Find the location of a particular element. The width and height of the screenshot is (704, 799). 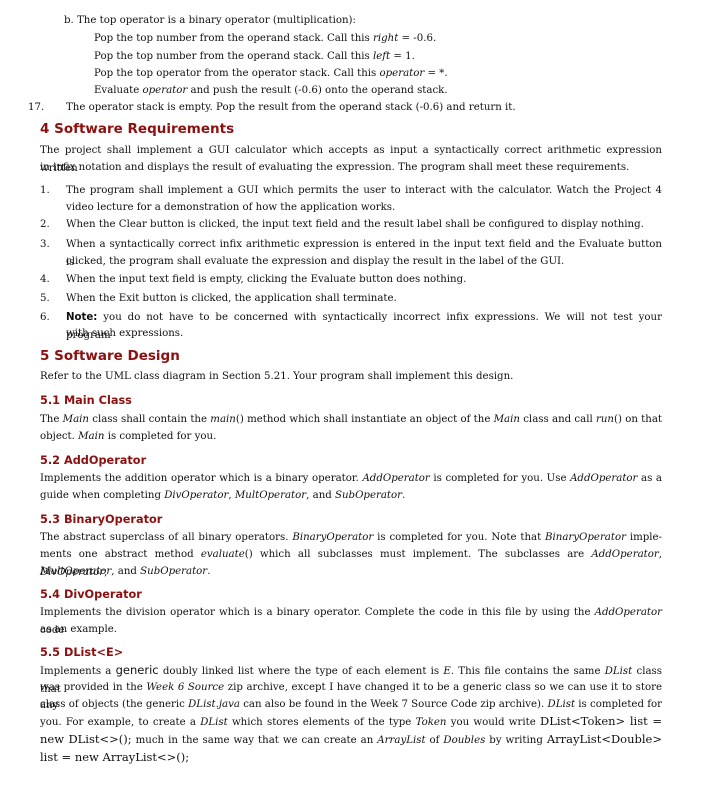

requirement-number: 6. is located at coordinates (45, 317).